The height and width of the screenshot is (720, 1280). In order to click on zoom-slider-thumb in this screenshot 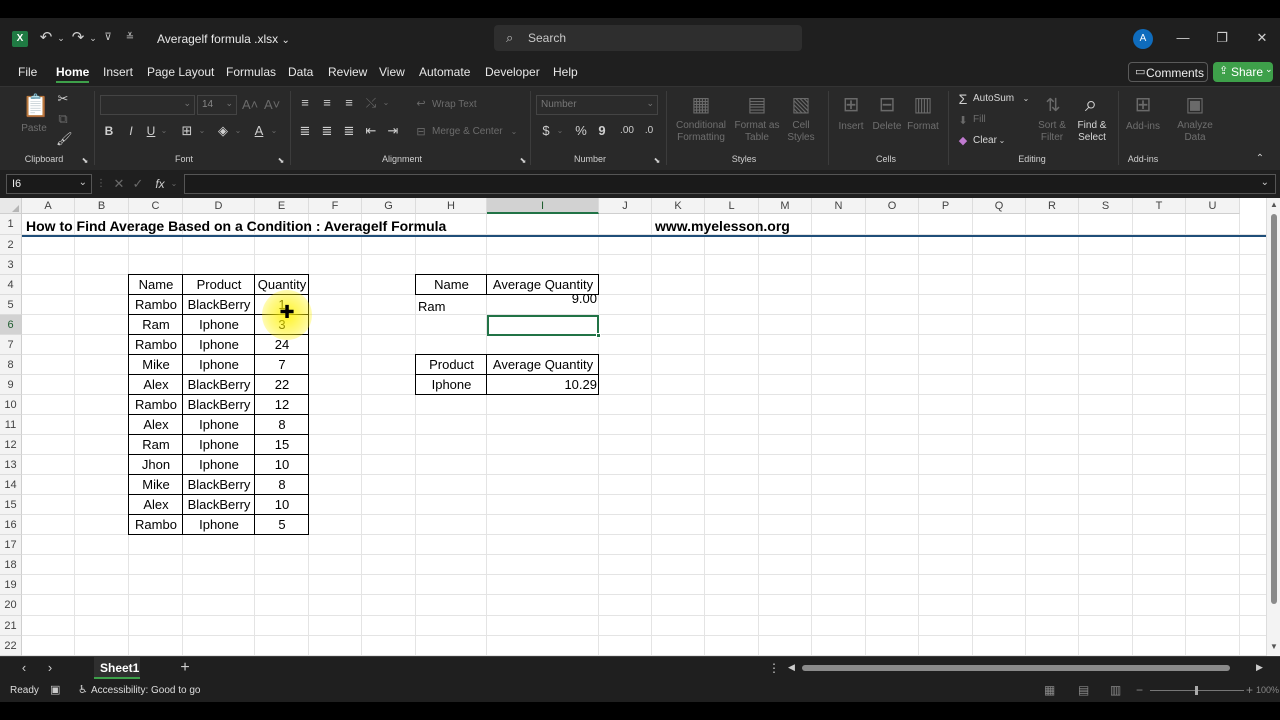, I will do `click(1196, 690)`.